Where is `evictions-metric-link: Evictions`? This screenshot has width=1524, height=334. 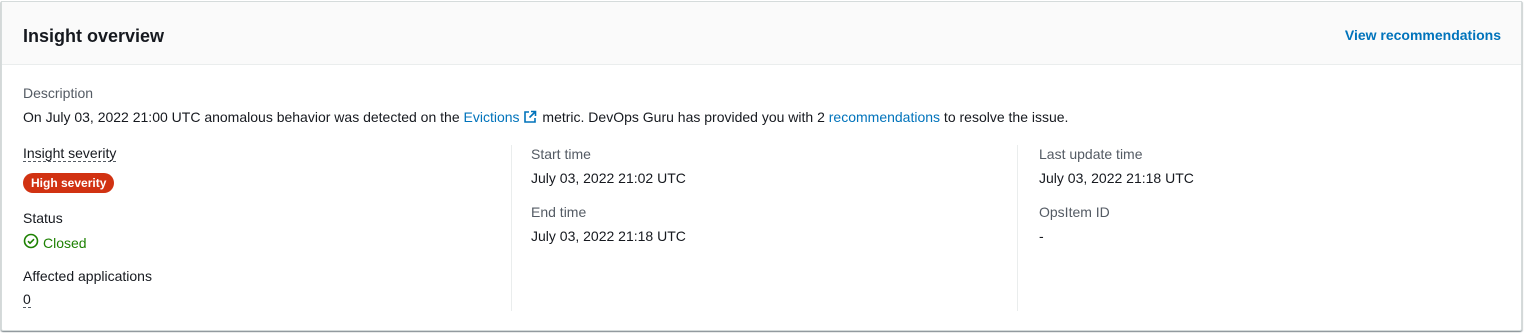
evictions-metric-link: Evictions is located at coordinates (501, 117).